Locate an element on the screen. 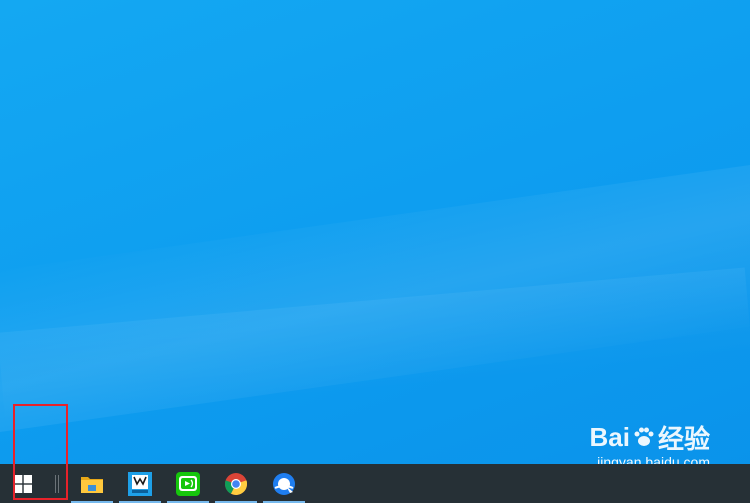 The image size is (750, 503). taskbar-app-q is located at coordinates (284, 483).